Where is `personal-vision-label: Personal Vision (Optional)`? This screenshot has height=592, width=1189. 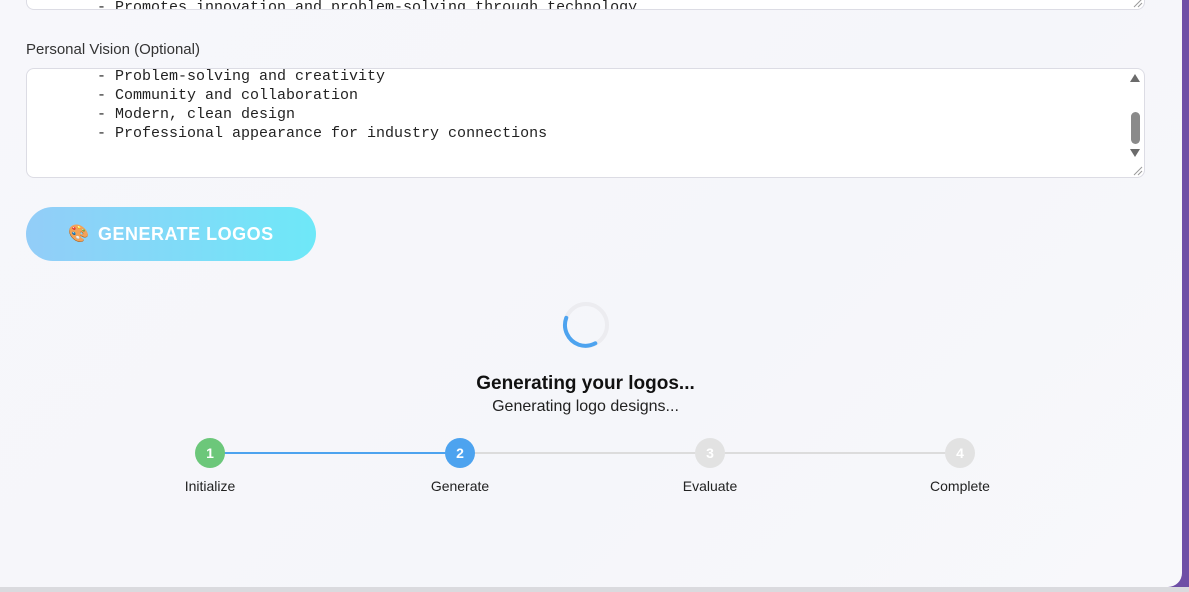
personal-vision-label: Personal Vision (Optional) is located at coordinates (113, 49).